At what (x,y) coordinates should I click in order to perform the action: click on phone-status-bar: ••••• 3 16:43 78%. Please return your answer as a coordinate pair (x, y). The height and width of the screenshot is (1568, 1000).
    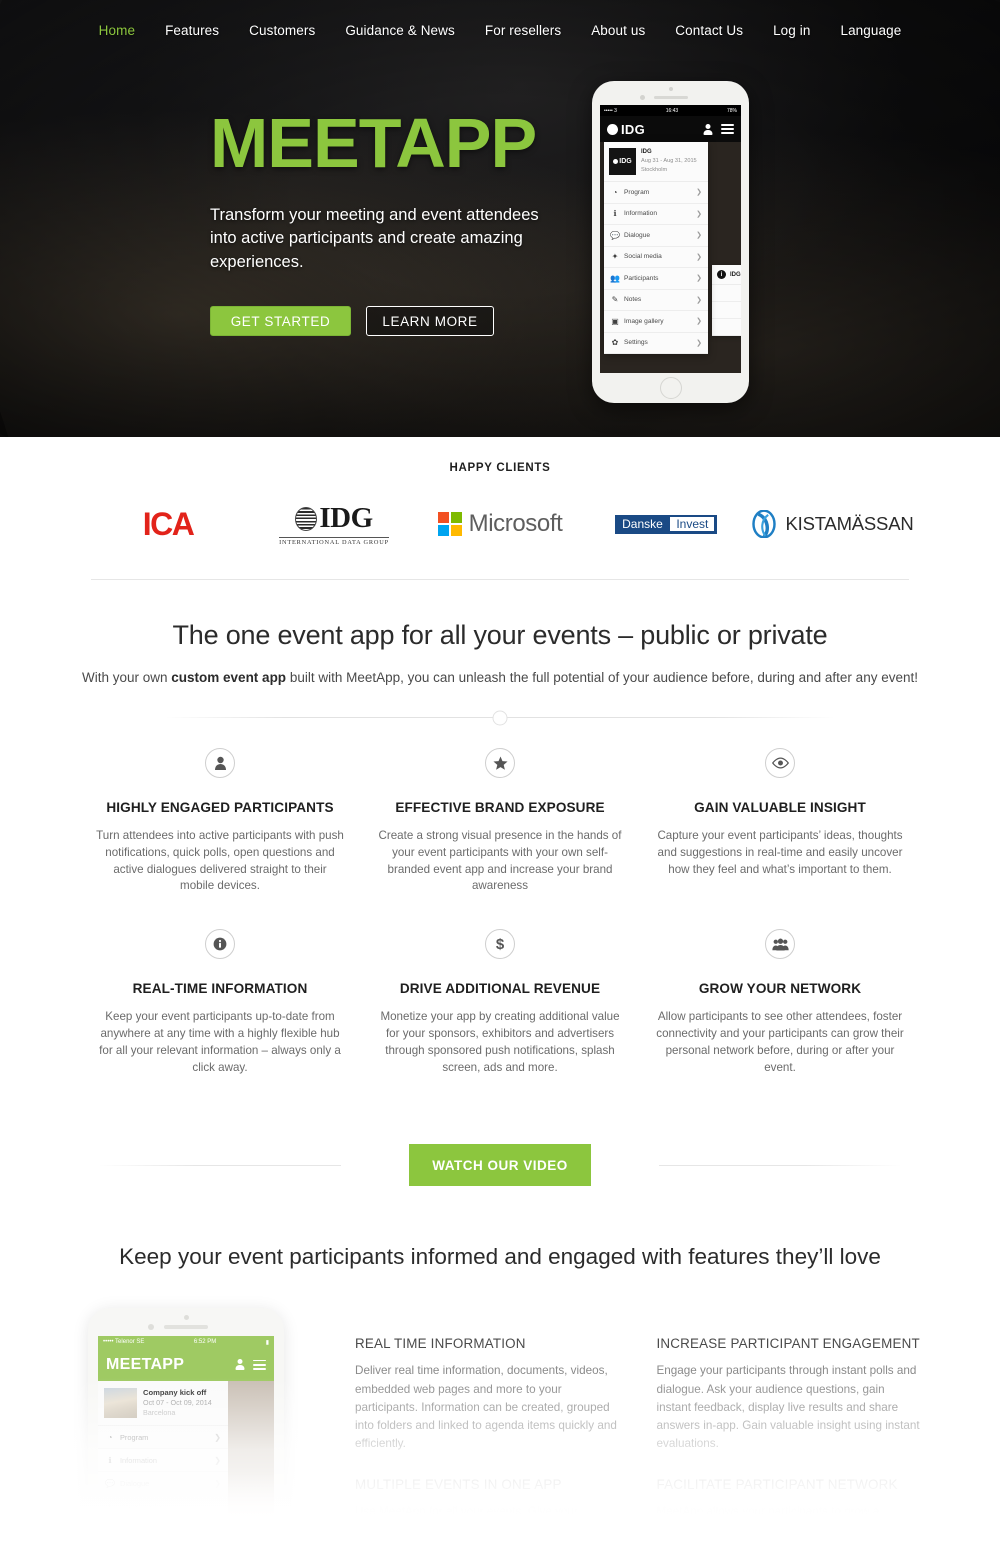
    Looking at the image, I should click on (670, 110).